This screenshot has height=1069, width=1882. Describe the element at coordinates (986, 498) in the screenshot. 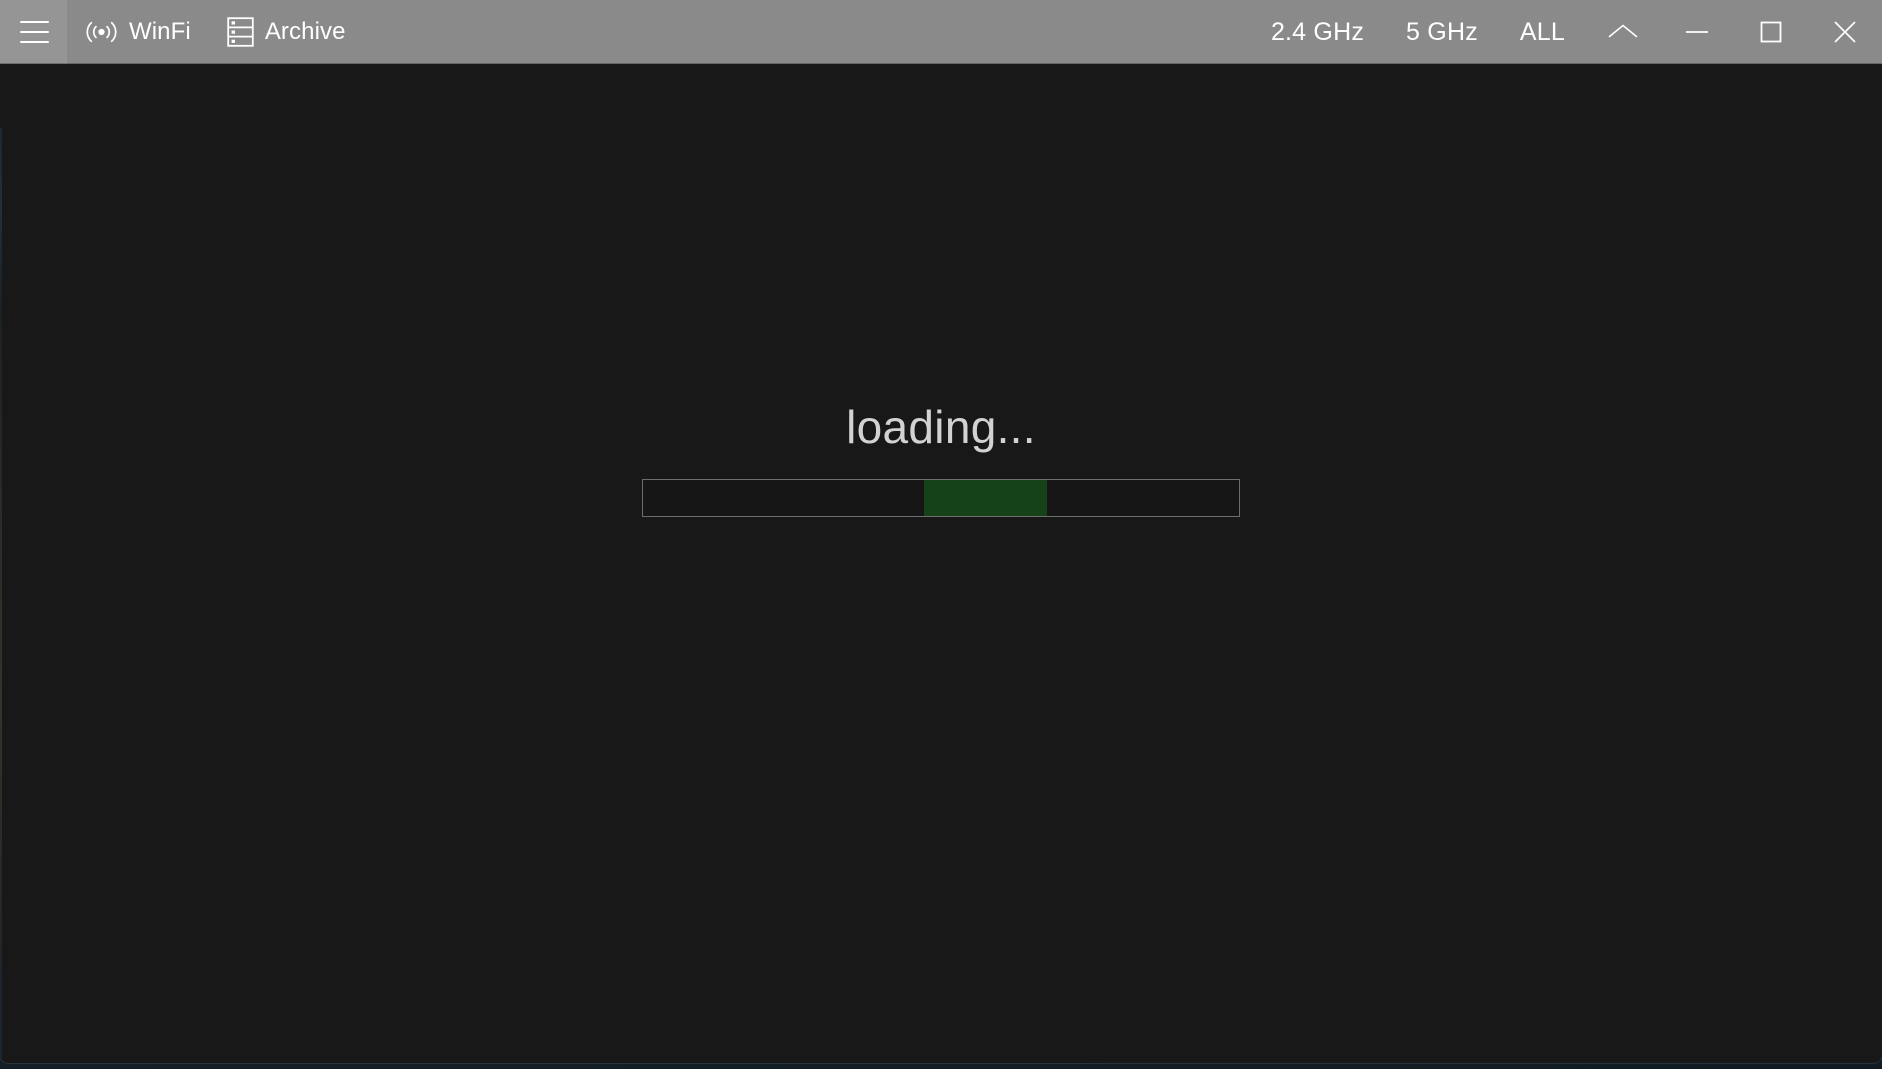

I see `progress-bar-chunk` at that location.